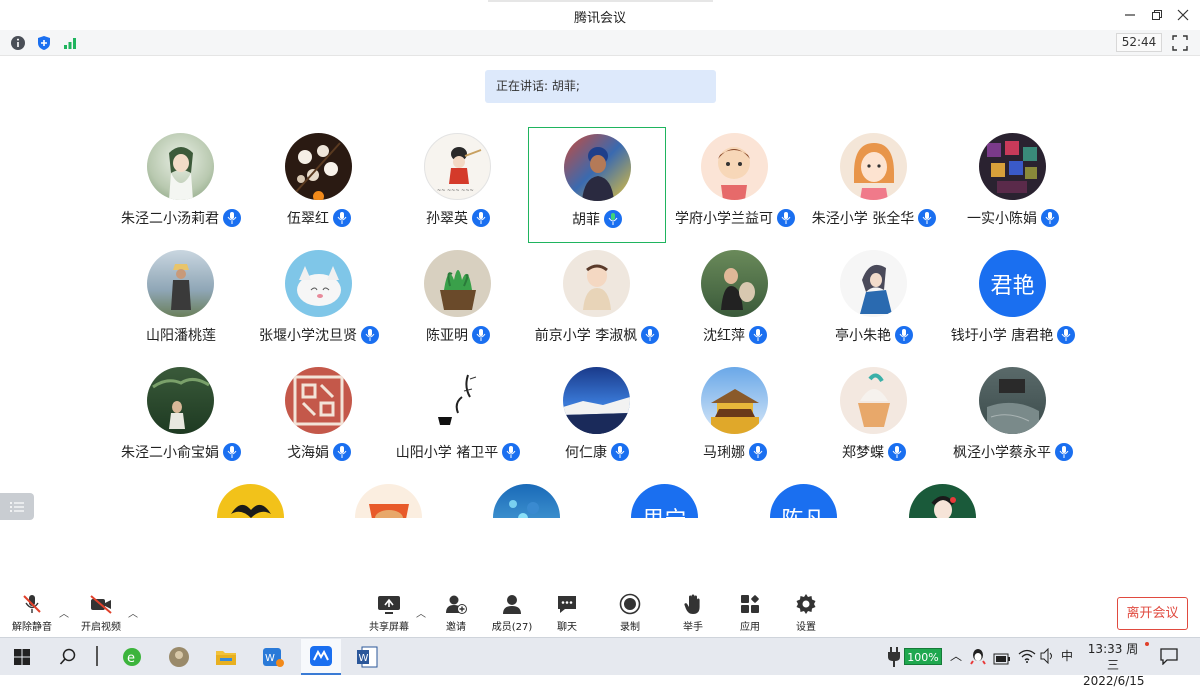  What do you see at coordinates (447, 219) in the screenshot?
I see `participant-name: 孙翠英` at bounding box center [447, 219].